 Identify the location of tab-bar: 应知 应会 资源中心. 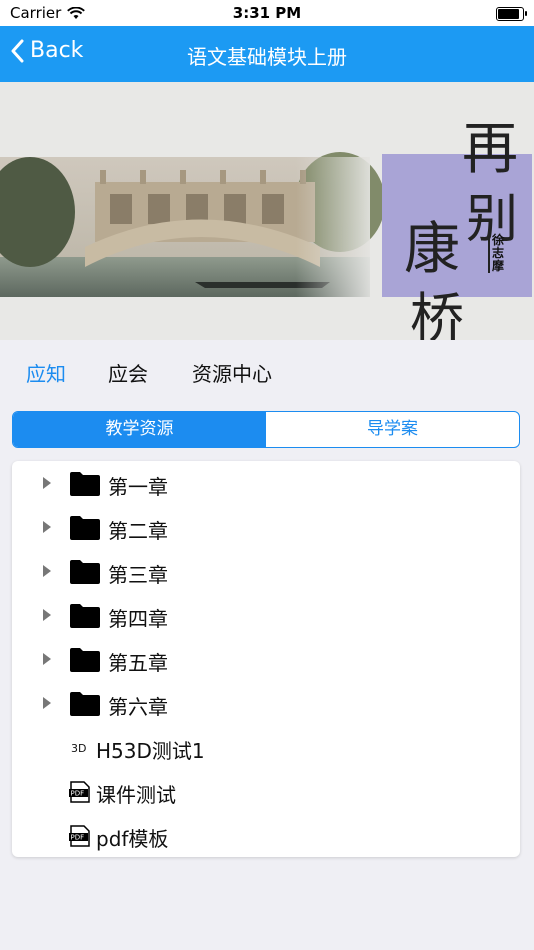
(267, 371).